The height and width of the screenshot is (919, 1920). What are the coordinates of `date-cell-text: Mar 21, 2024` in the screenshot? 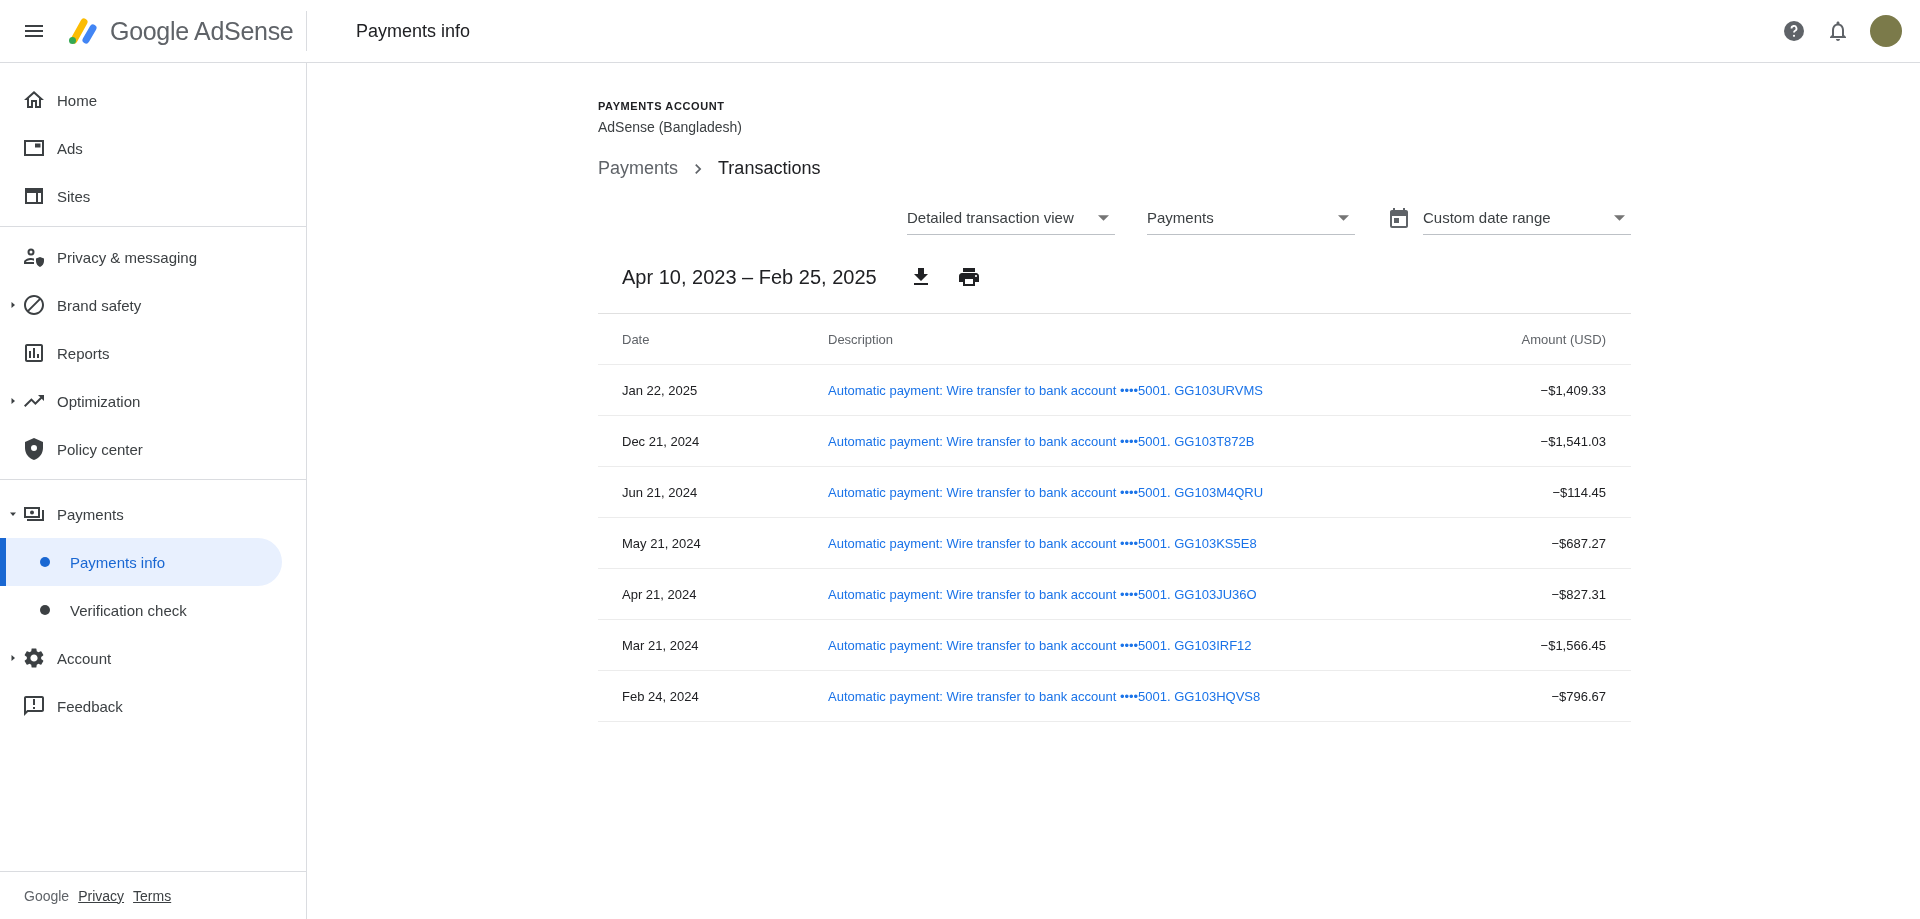 It's located at (661, 645).